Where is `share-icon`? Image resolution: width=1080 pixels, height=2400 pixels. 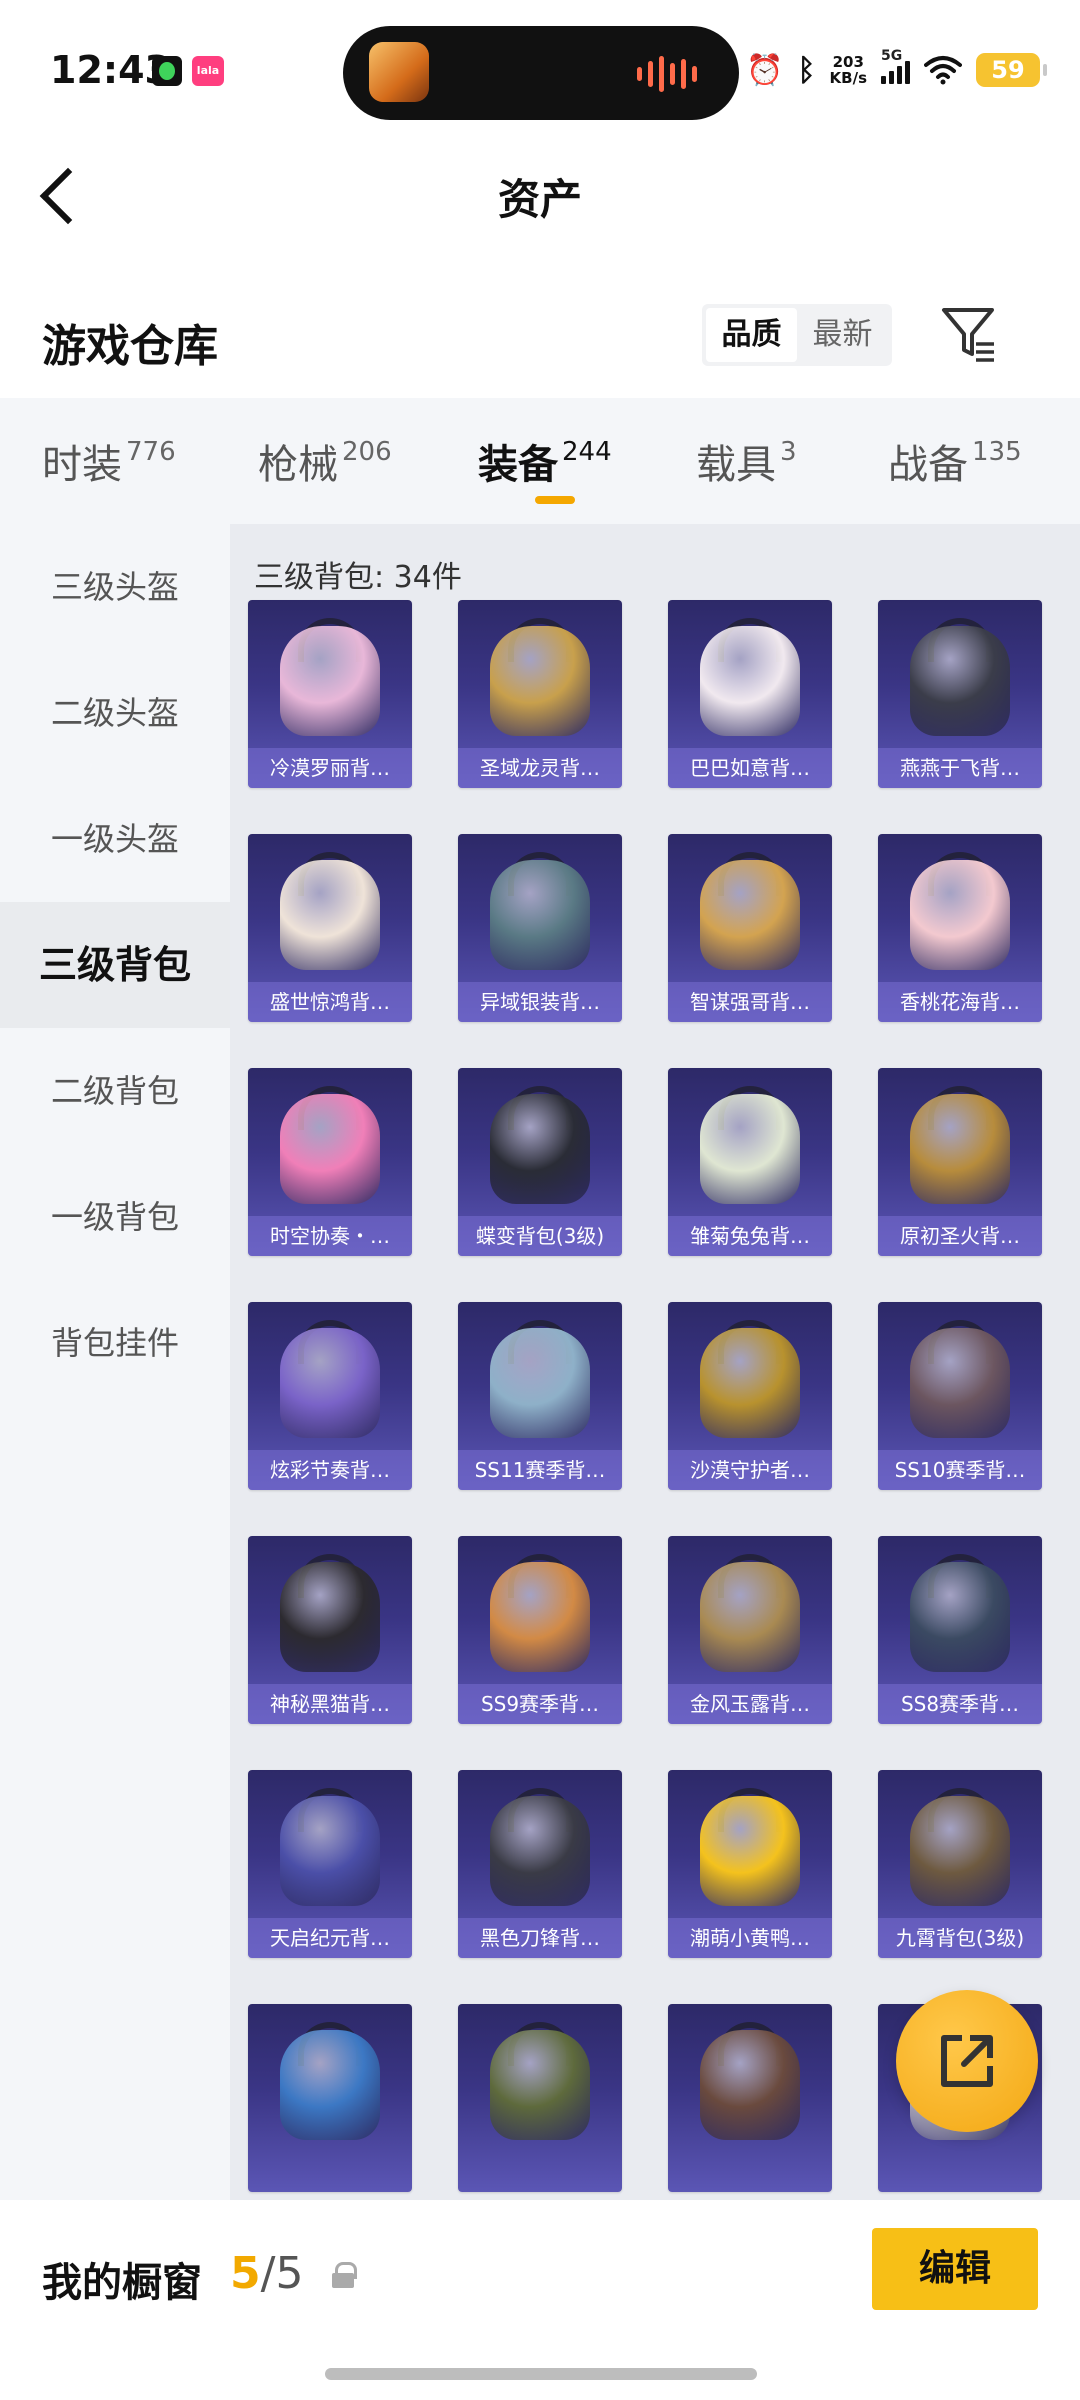
share-icon is located at coordinates (967, 2061).